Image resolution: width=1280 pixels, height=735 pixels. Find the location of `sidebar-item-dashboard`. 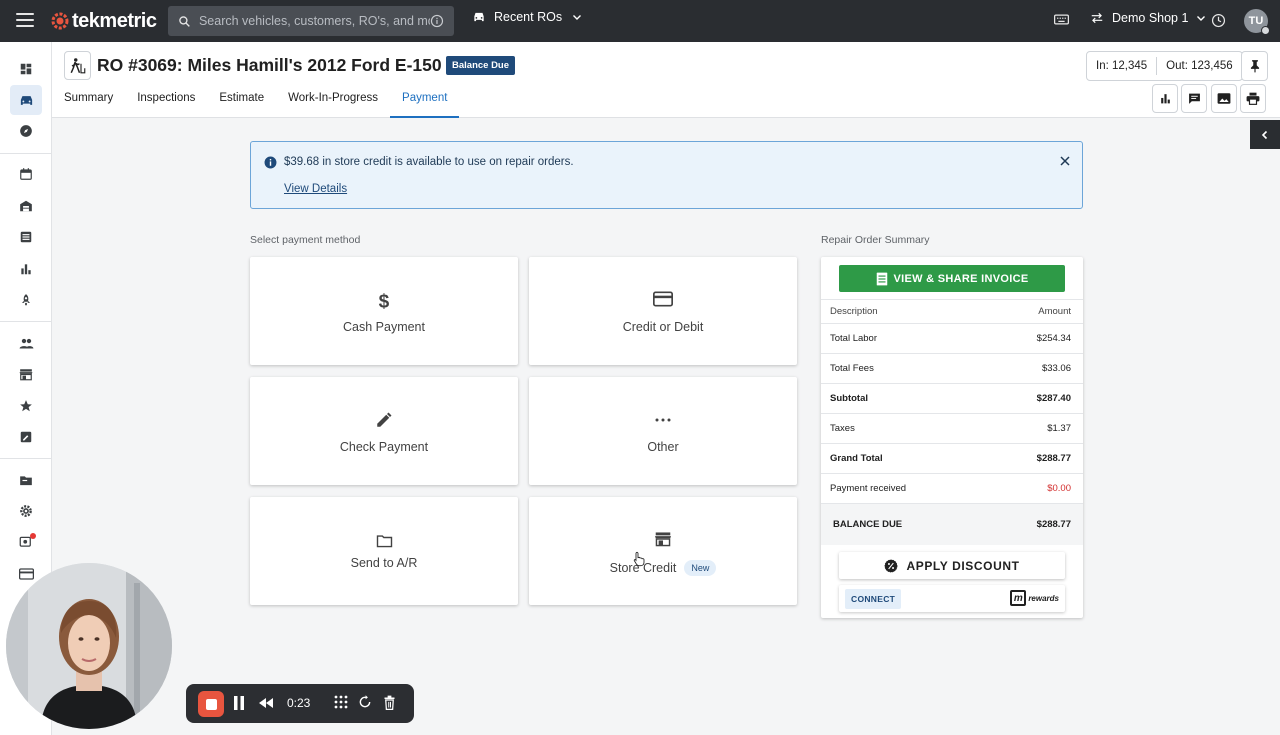

sidebar-item-dashboard is located at coordinates (26, 69).